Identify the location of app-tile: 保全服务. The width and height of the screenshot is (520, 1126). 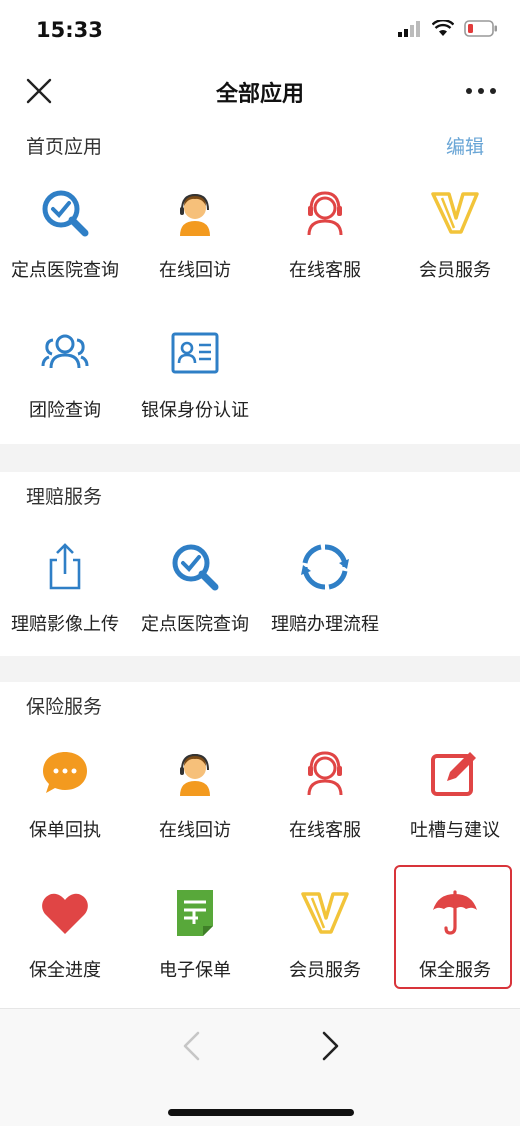
(455, 953).